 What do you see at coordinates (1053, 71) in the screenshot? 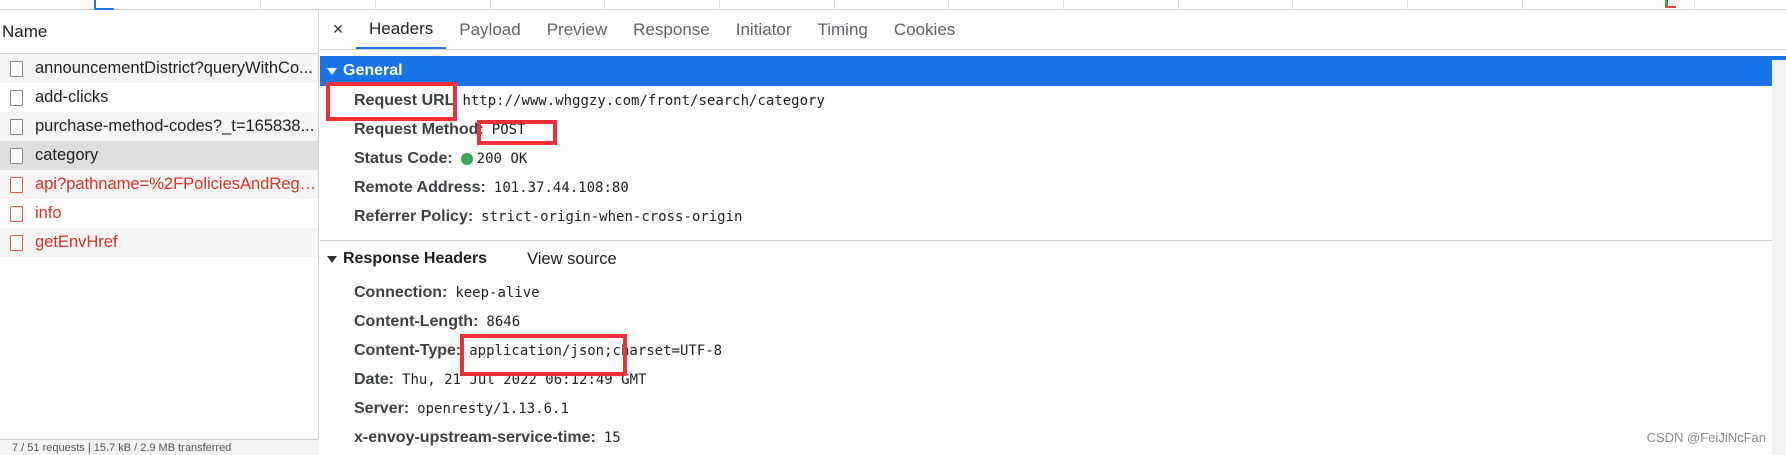
I see `general-section-header: General` at bounding box center [1053, 71].